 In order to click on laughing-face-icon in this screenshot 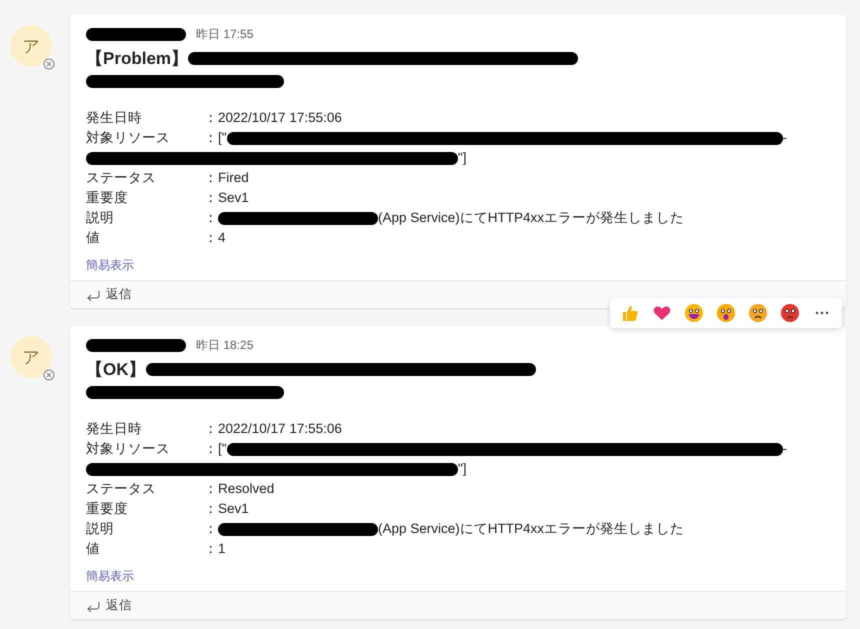, I will do `click(694, 313)`.